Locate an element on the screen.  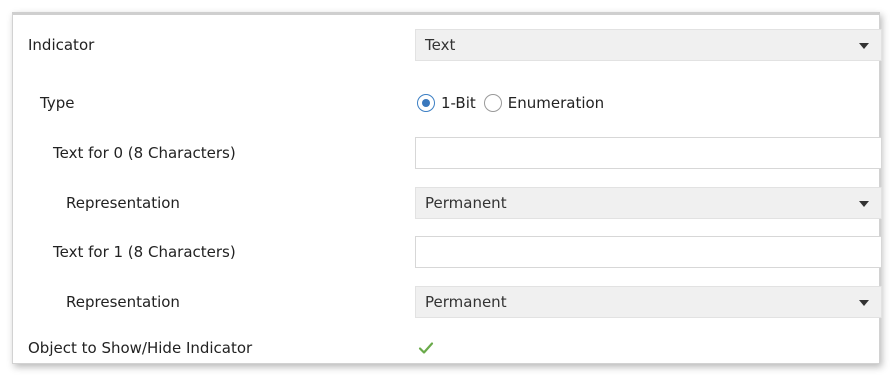
radio-enumeration: Enumeration is located at coordinates (544, 103).